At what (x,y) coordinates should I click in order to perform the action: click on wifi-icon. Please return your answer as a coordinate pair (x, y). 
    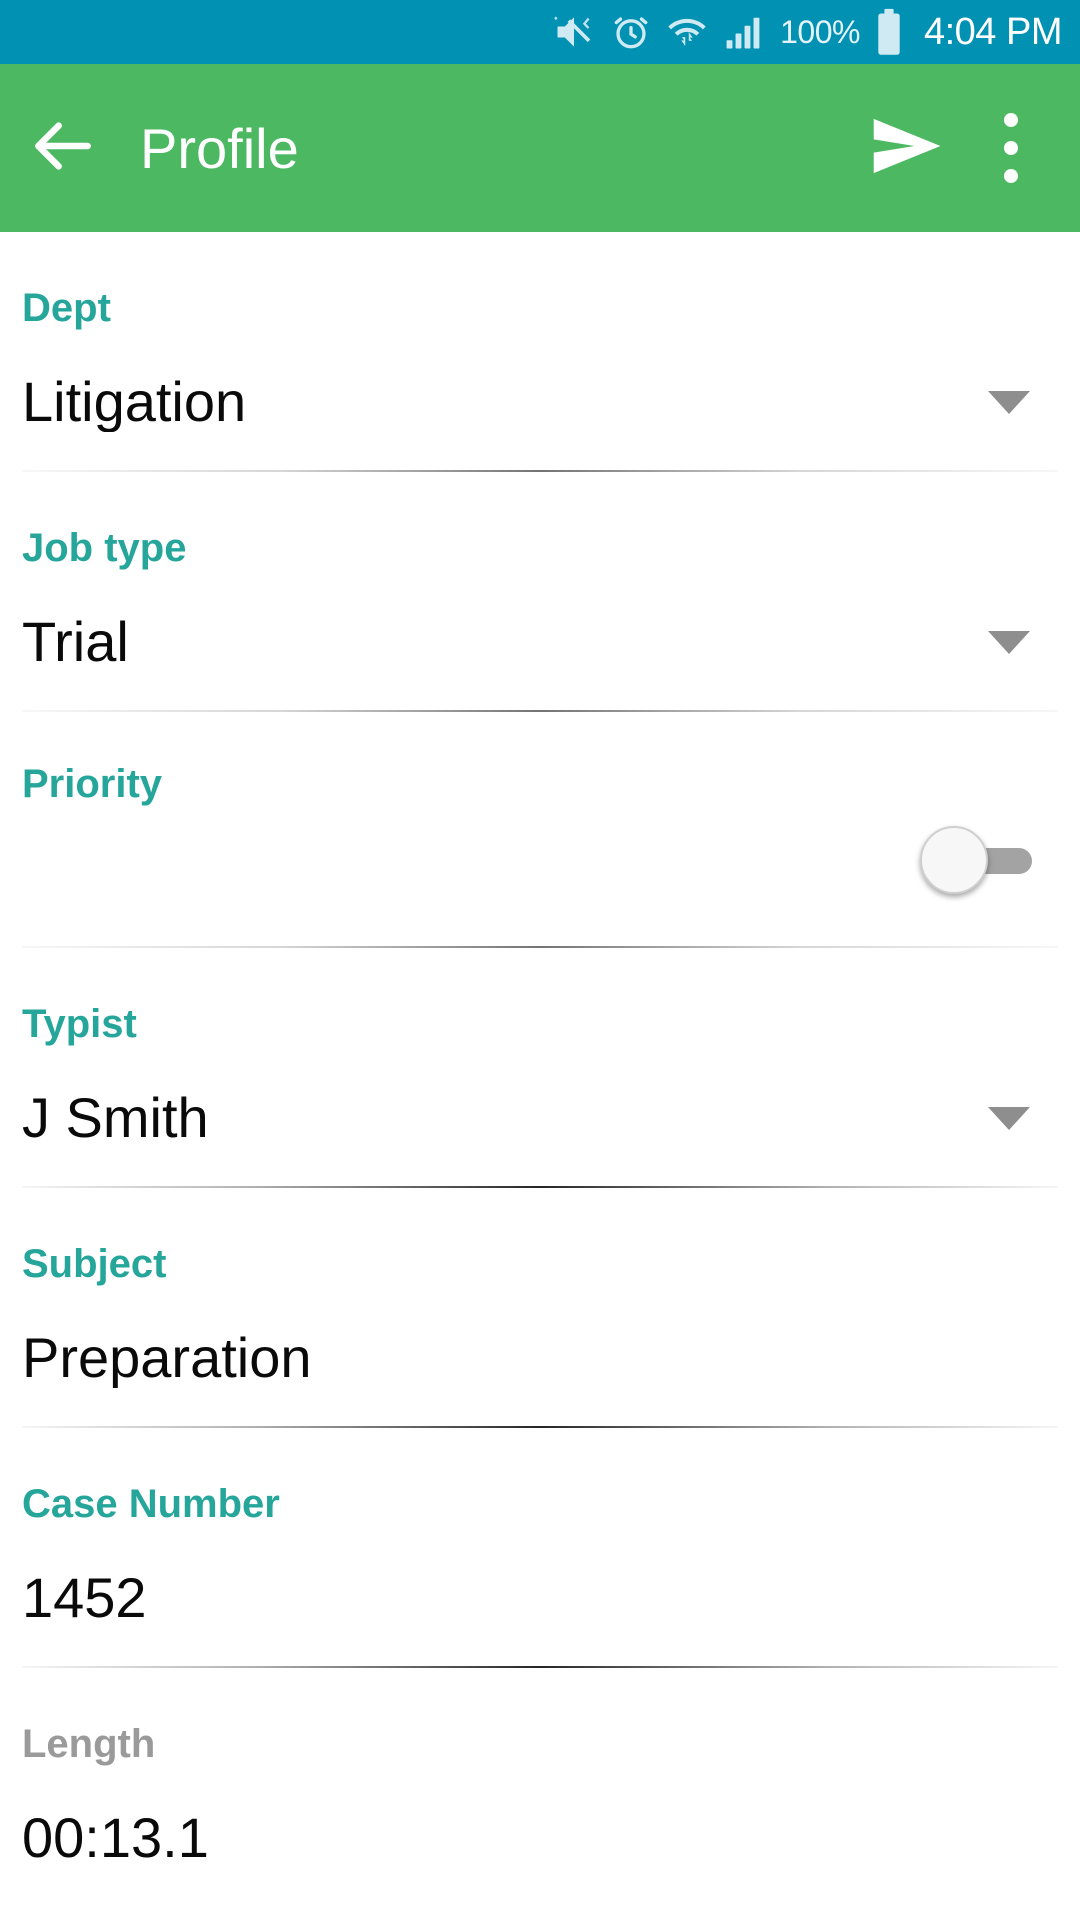
    Looking at the image, I should click on (687, 32).